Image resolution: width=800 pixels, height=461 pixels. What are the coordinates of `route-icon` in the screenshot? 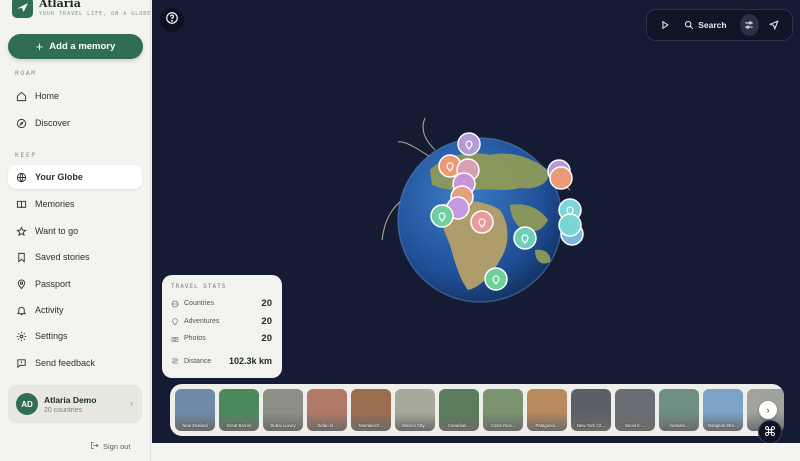 It's located at (176, 361).